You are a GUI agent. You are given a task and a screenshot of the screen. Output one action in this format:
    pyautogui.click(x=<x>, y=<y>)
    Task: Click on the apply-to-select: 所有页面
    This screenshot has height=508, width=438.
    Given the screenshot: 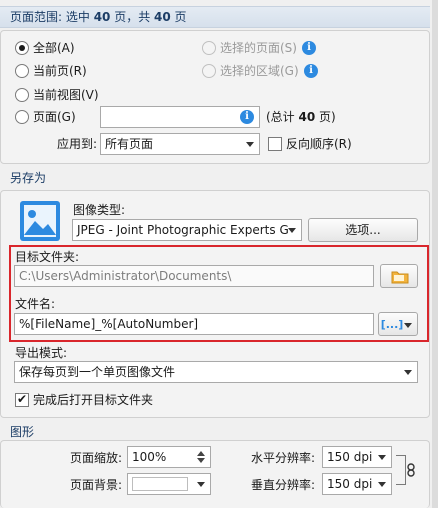 What is the action you would take?
    pyautogui.click(x=180, y=144)
    